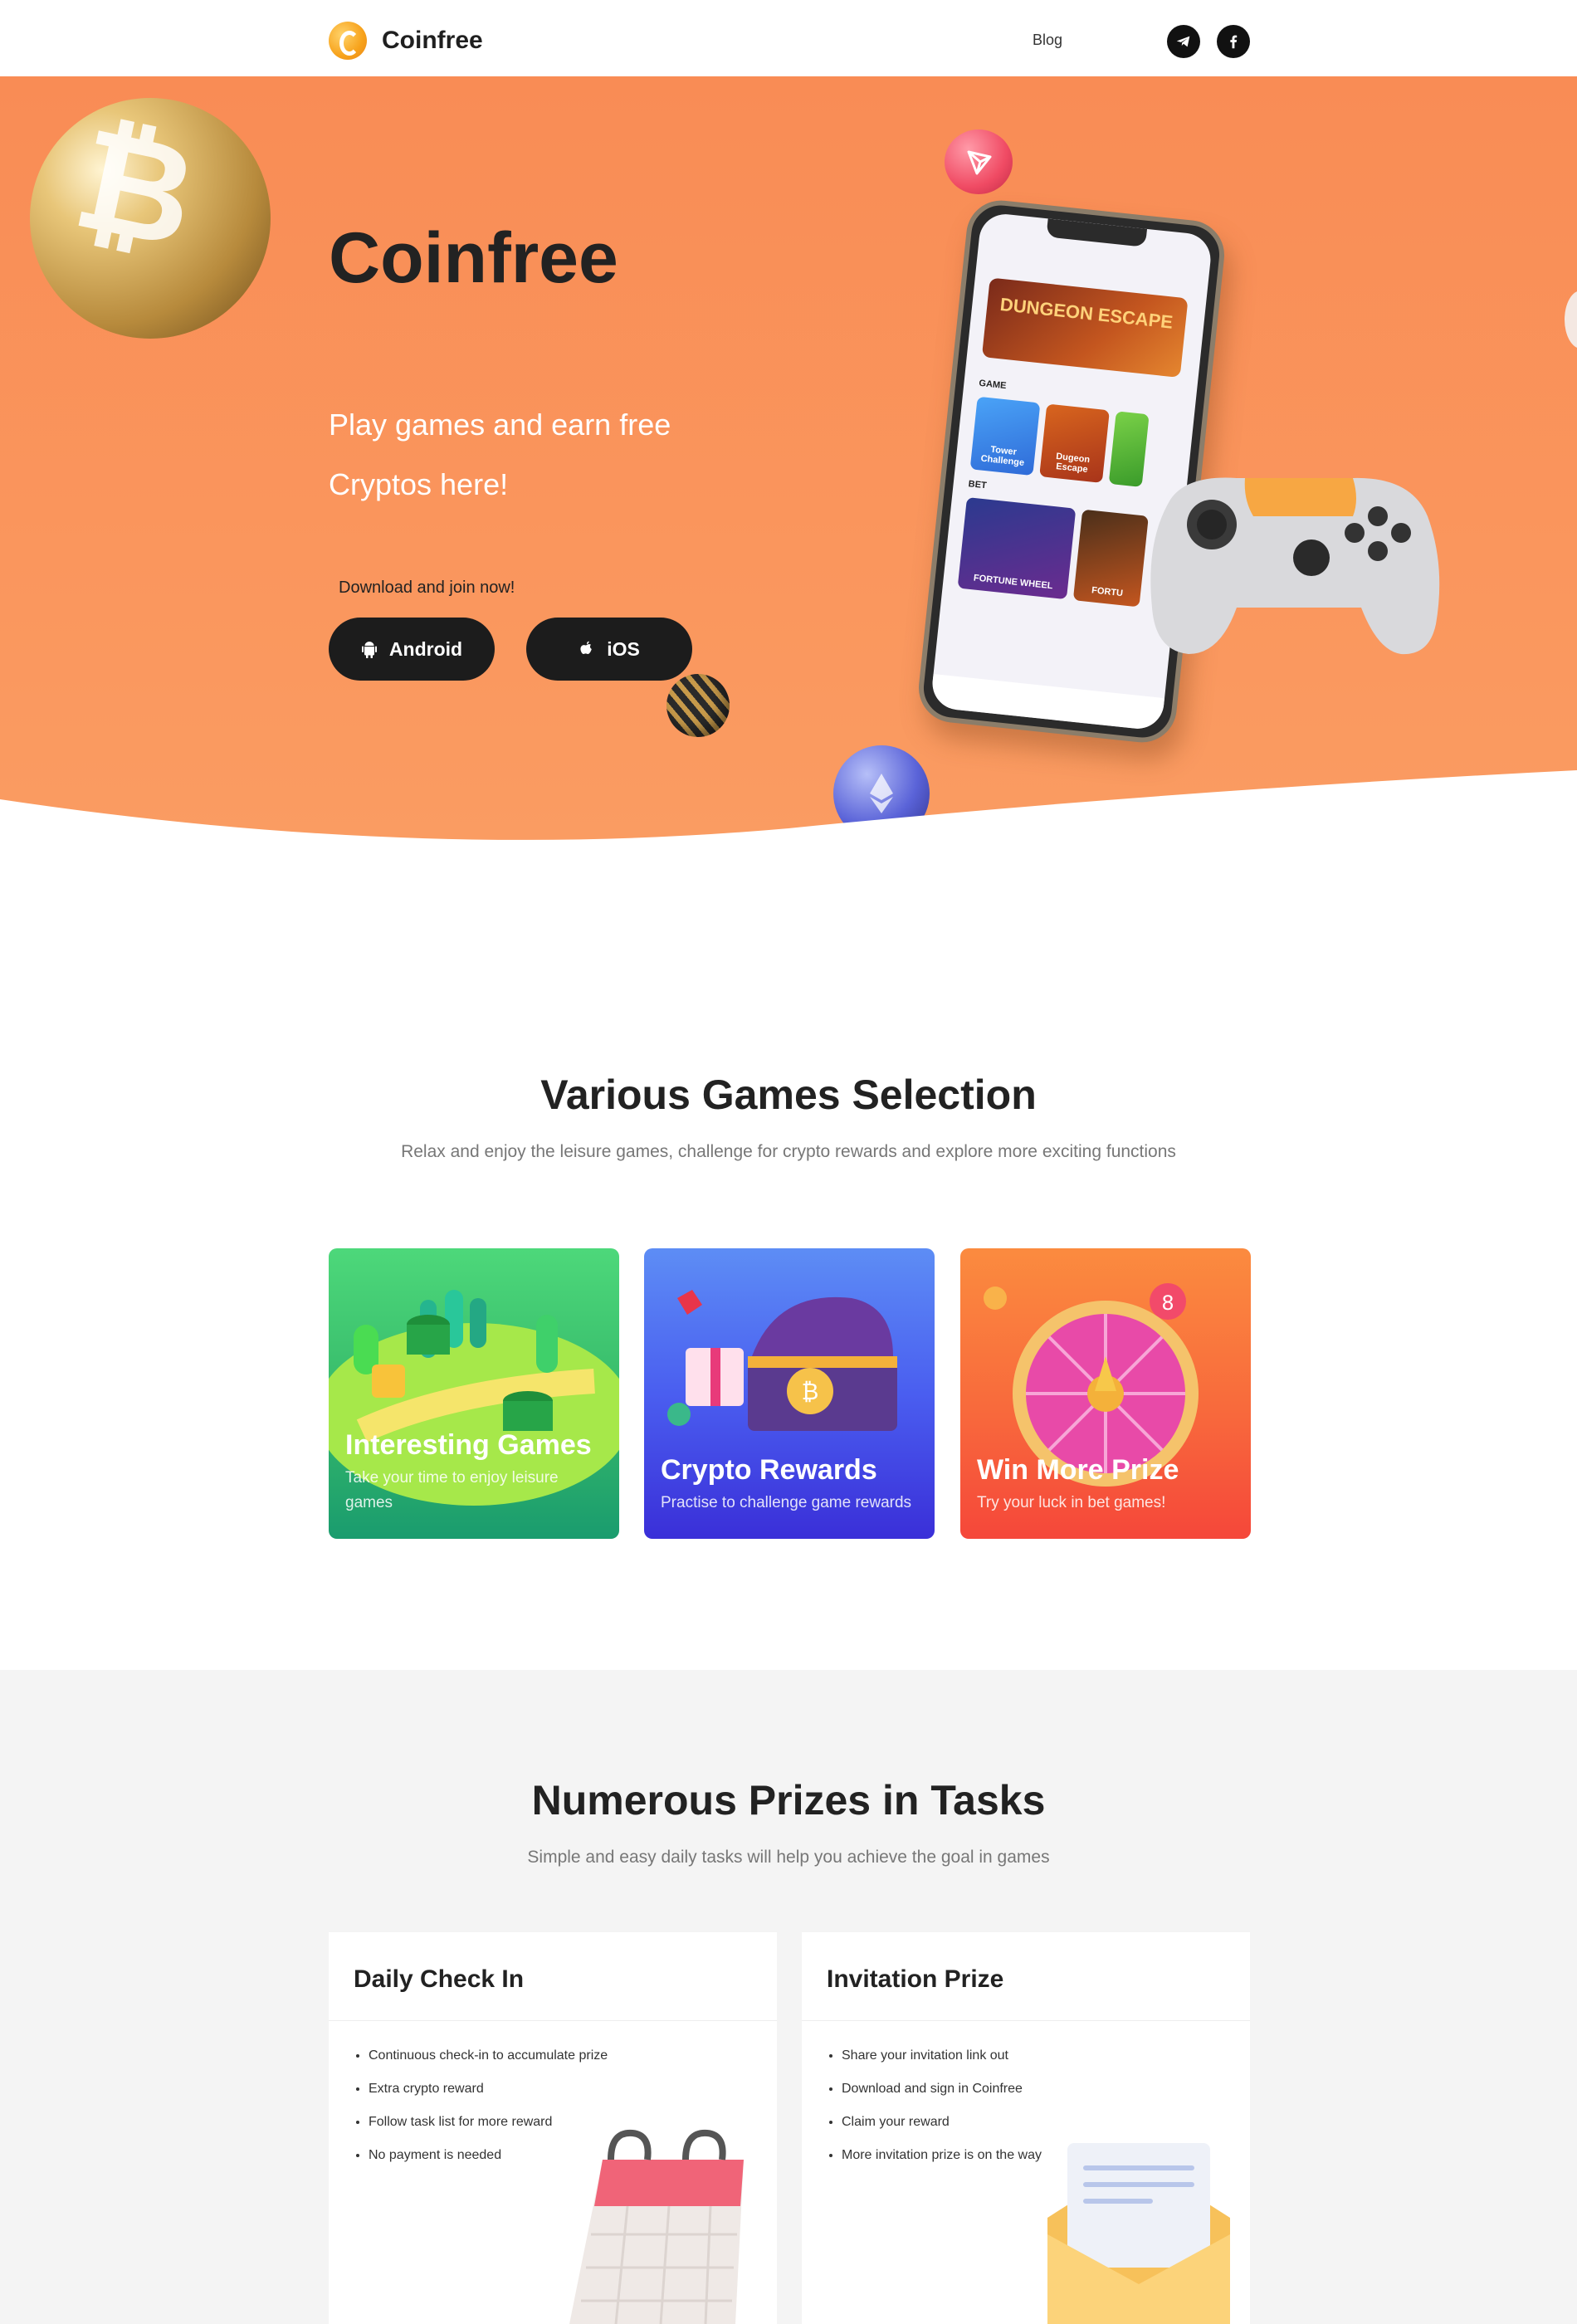 The height and width of the screenshot is (2324, 1577). Describe the element at coordinates (1085, 327) in the screenshot. I see `phone-banner: DUNGEON ESCAPE` at that location.